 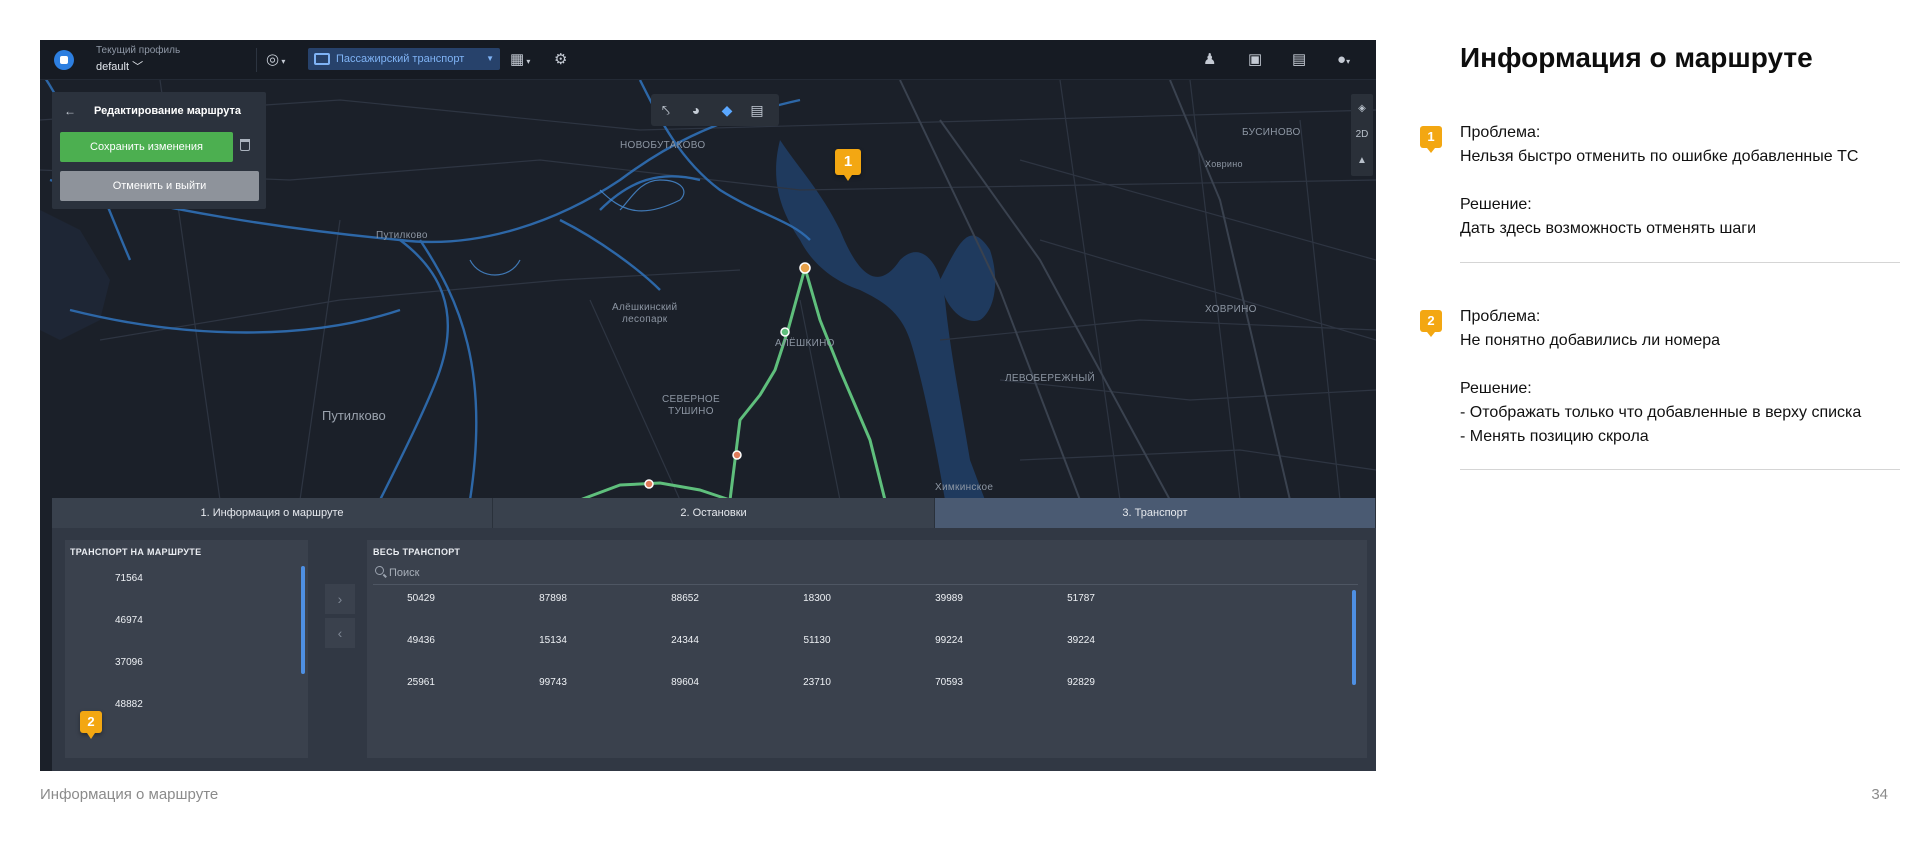 I want to click on table-cell: 50429, so click(x=421, y=598).